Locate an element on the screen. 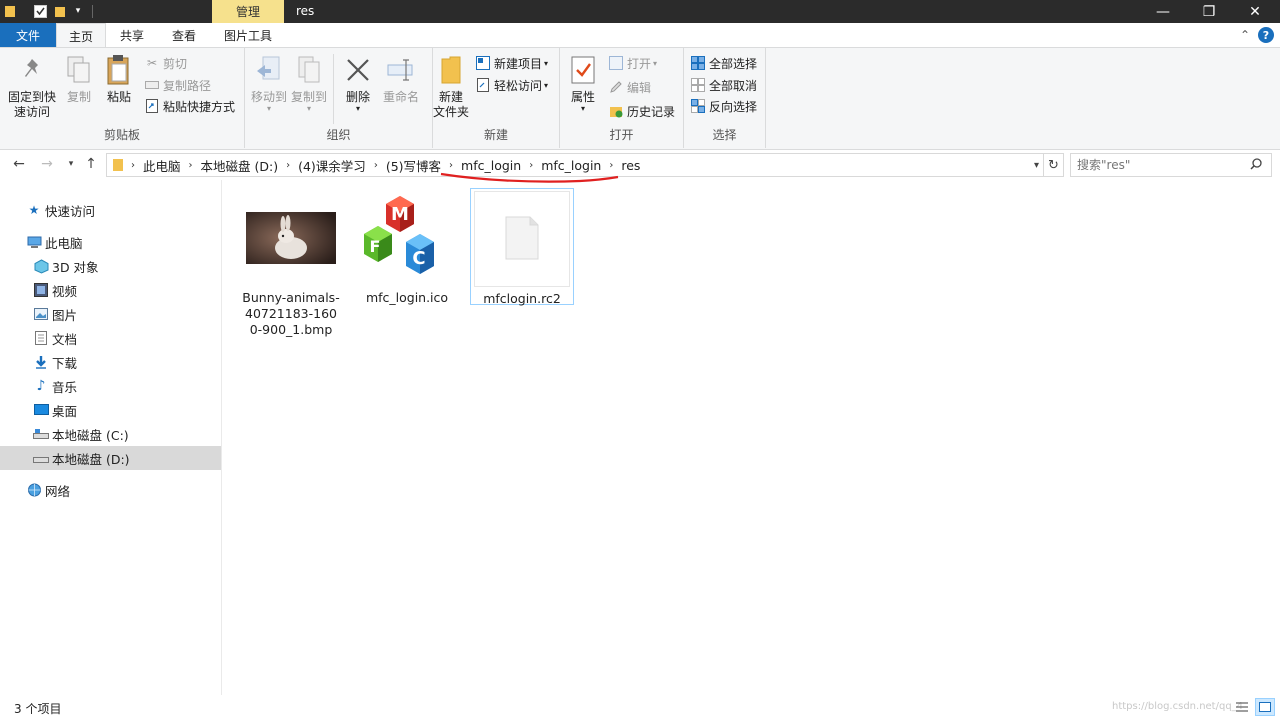 This screenshot has width=1280, height=720. new-item-button: 新建项目 ▾ is located at coordinates (511, 63).